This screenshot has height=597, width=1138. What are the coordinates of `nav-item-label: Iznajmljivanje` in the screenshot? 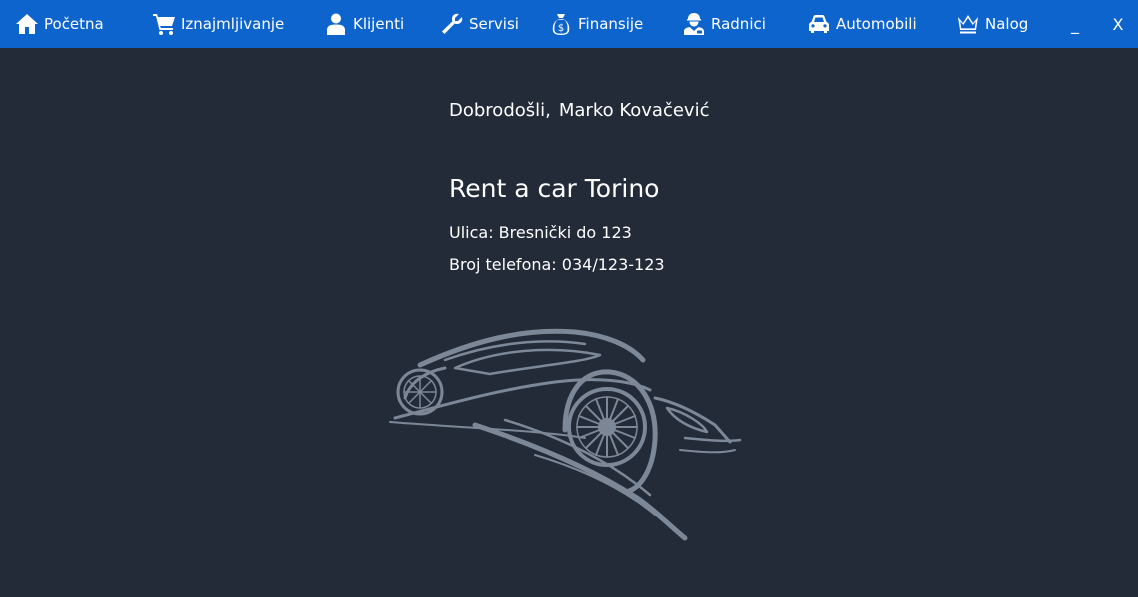 It's located at (233, 24).